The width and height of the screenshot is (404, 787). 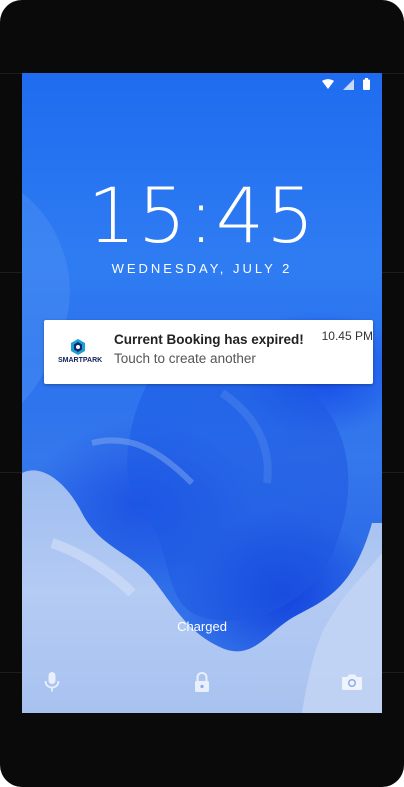 I want to click on notification-title: Current Booking has expired!, so click(x=209, y=339).